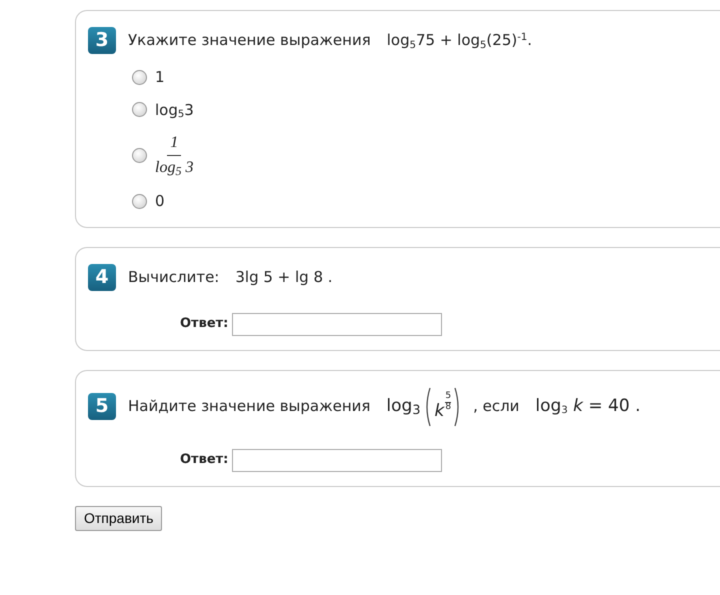 Image resolution: width=720 pixels, height=595 pixels. What do you see at coordinates (102, 277) in the screenshot?
I see `question-number: 4` at bounding box center [102, 277].